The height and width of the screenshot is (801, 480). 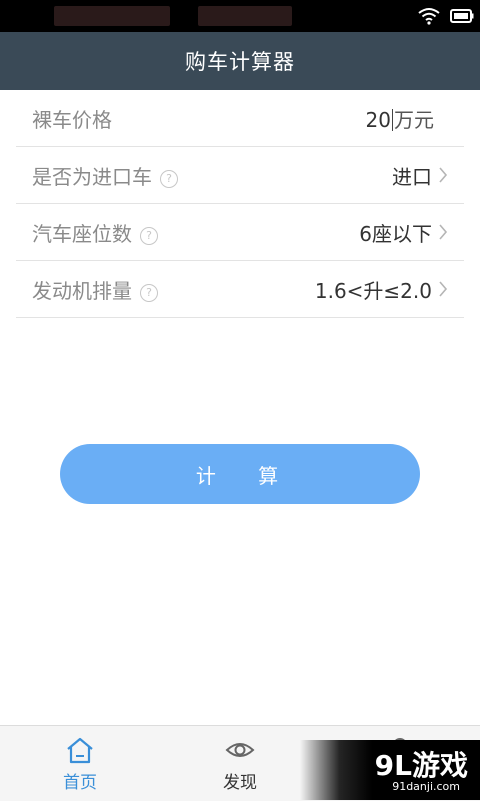 I want to click on tab-discover: 发现, so click(x=240, y=763).